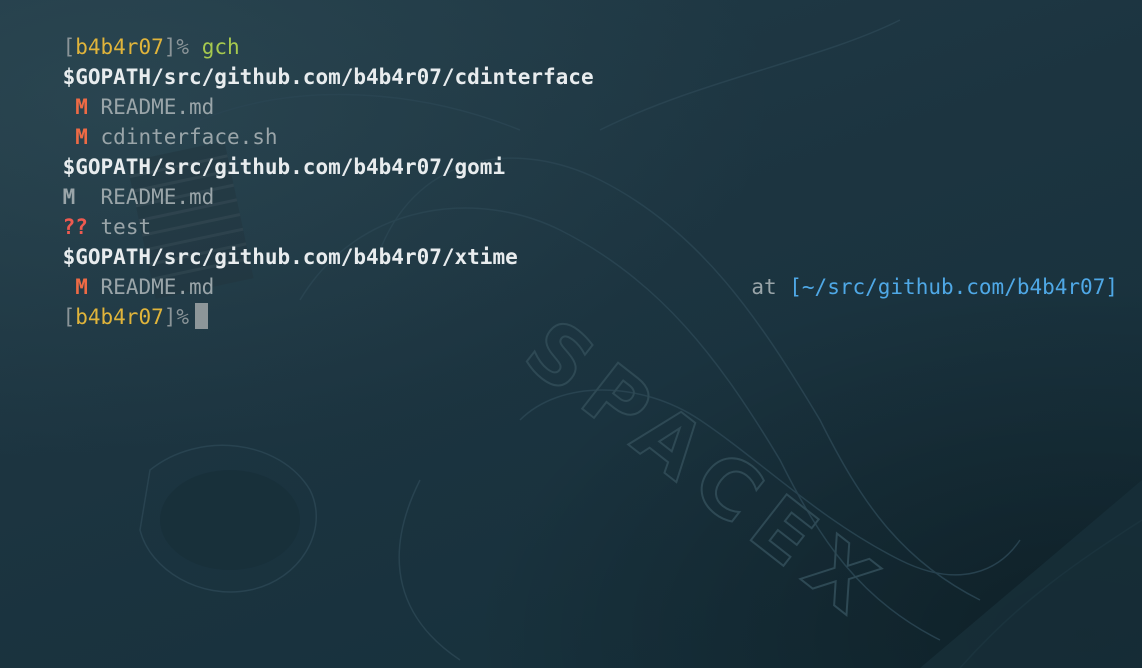 The width and height of the screenshot is (1142, 668). What do you see at coordinates (119, 317) in the screenshot?
I see `prompt-username: b4b4r07` at bounding box center [119, 317].